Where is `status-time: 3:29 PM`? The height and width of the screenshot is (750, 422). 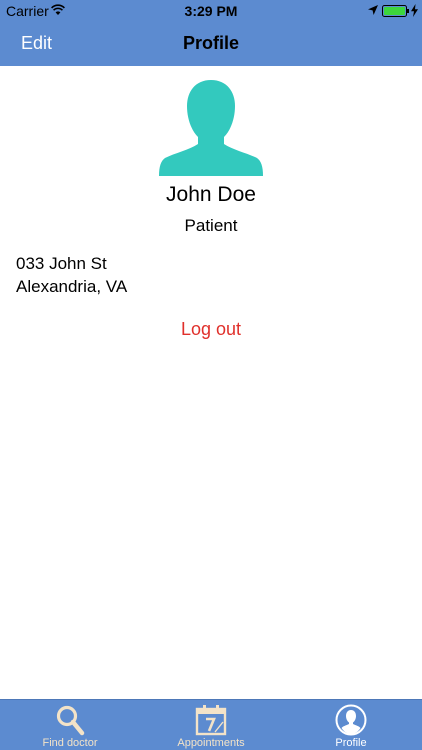 status-time: 3:29 PM is located at coordinates (211, 11).